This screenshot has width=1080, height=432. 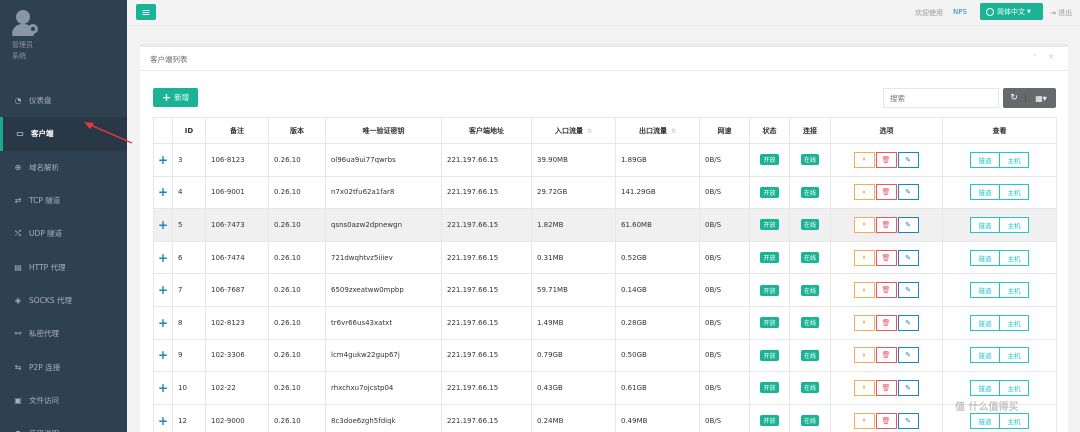 I want to click on cell-inflow: 0.43GB, so click(x=573, y=388).